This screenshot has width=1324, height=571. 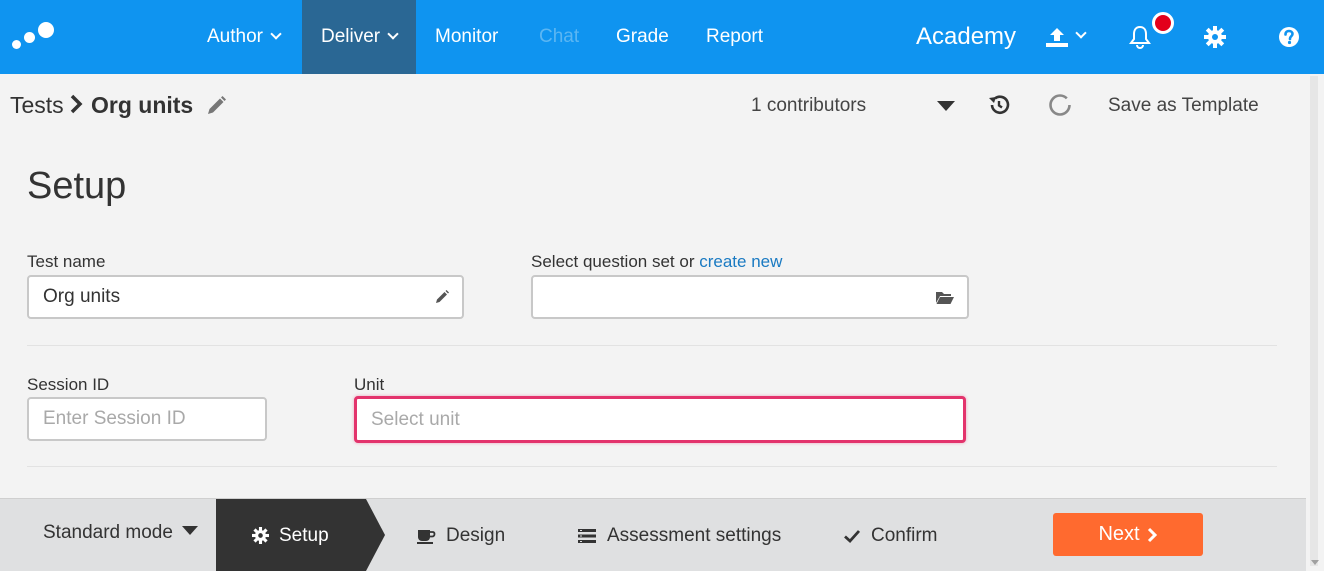 What do you see at coordinates (740, 261) in the screenshot?
I see `create-new-link: create new` at bounding box center [740, 261].